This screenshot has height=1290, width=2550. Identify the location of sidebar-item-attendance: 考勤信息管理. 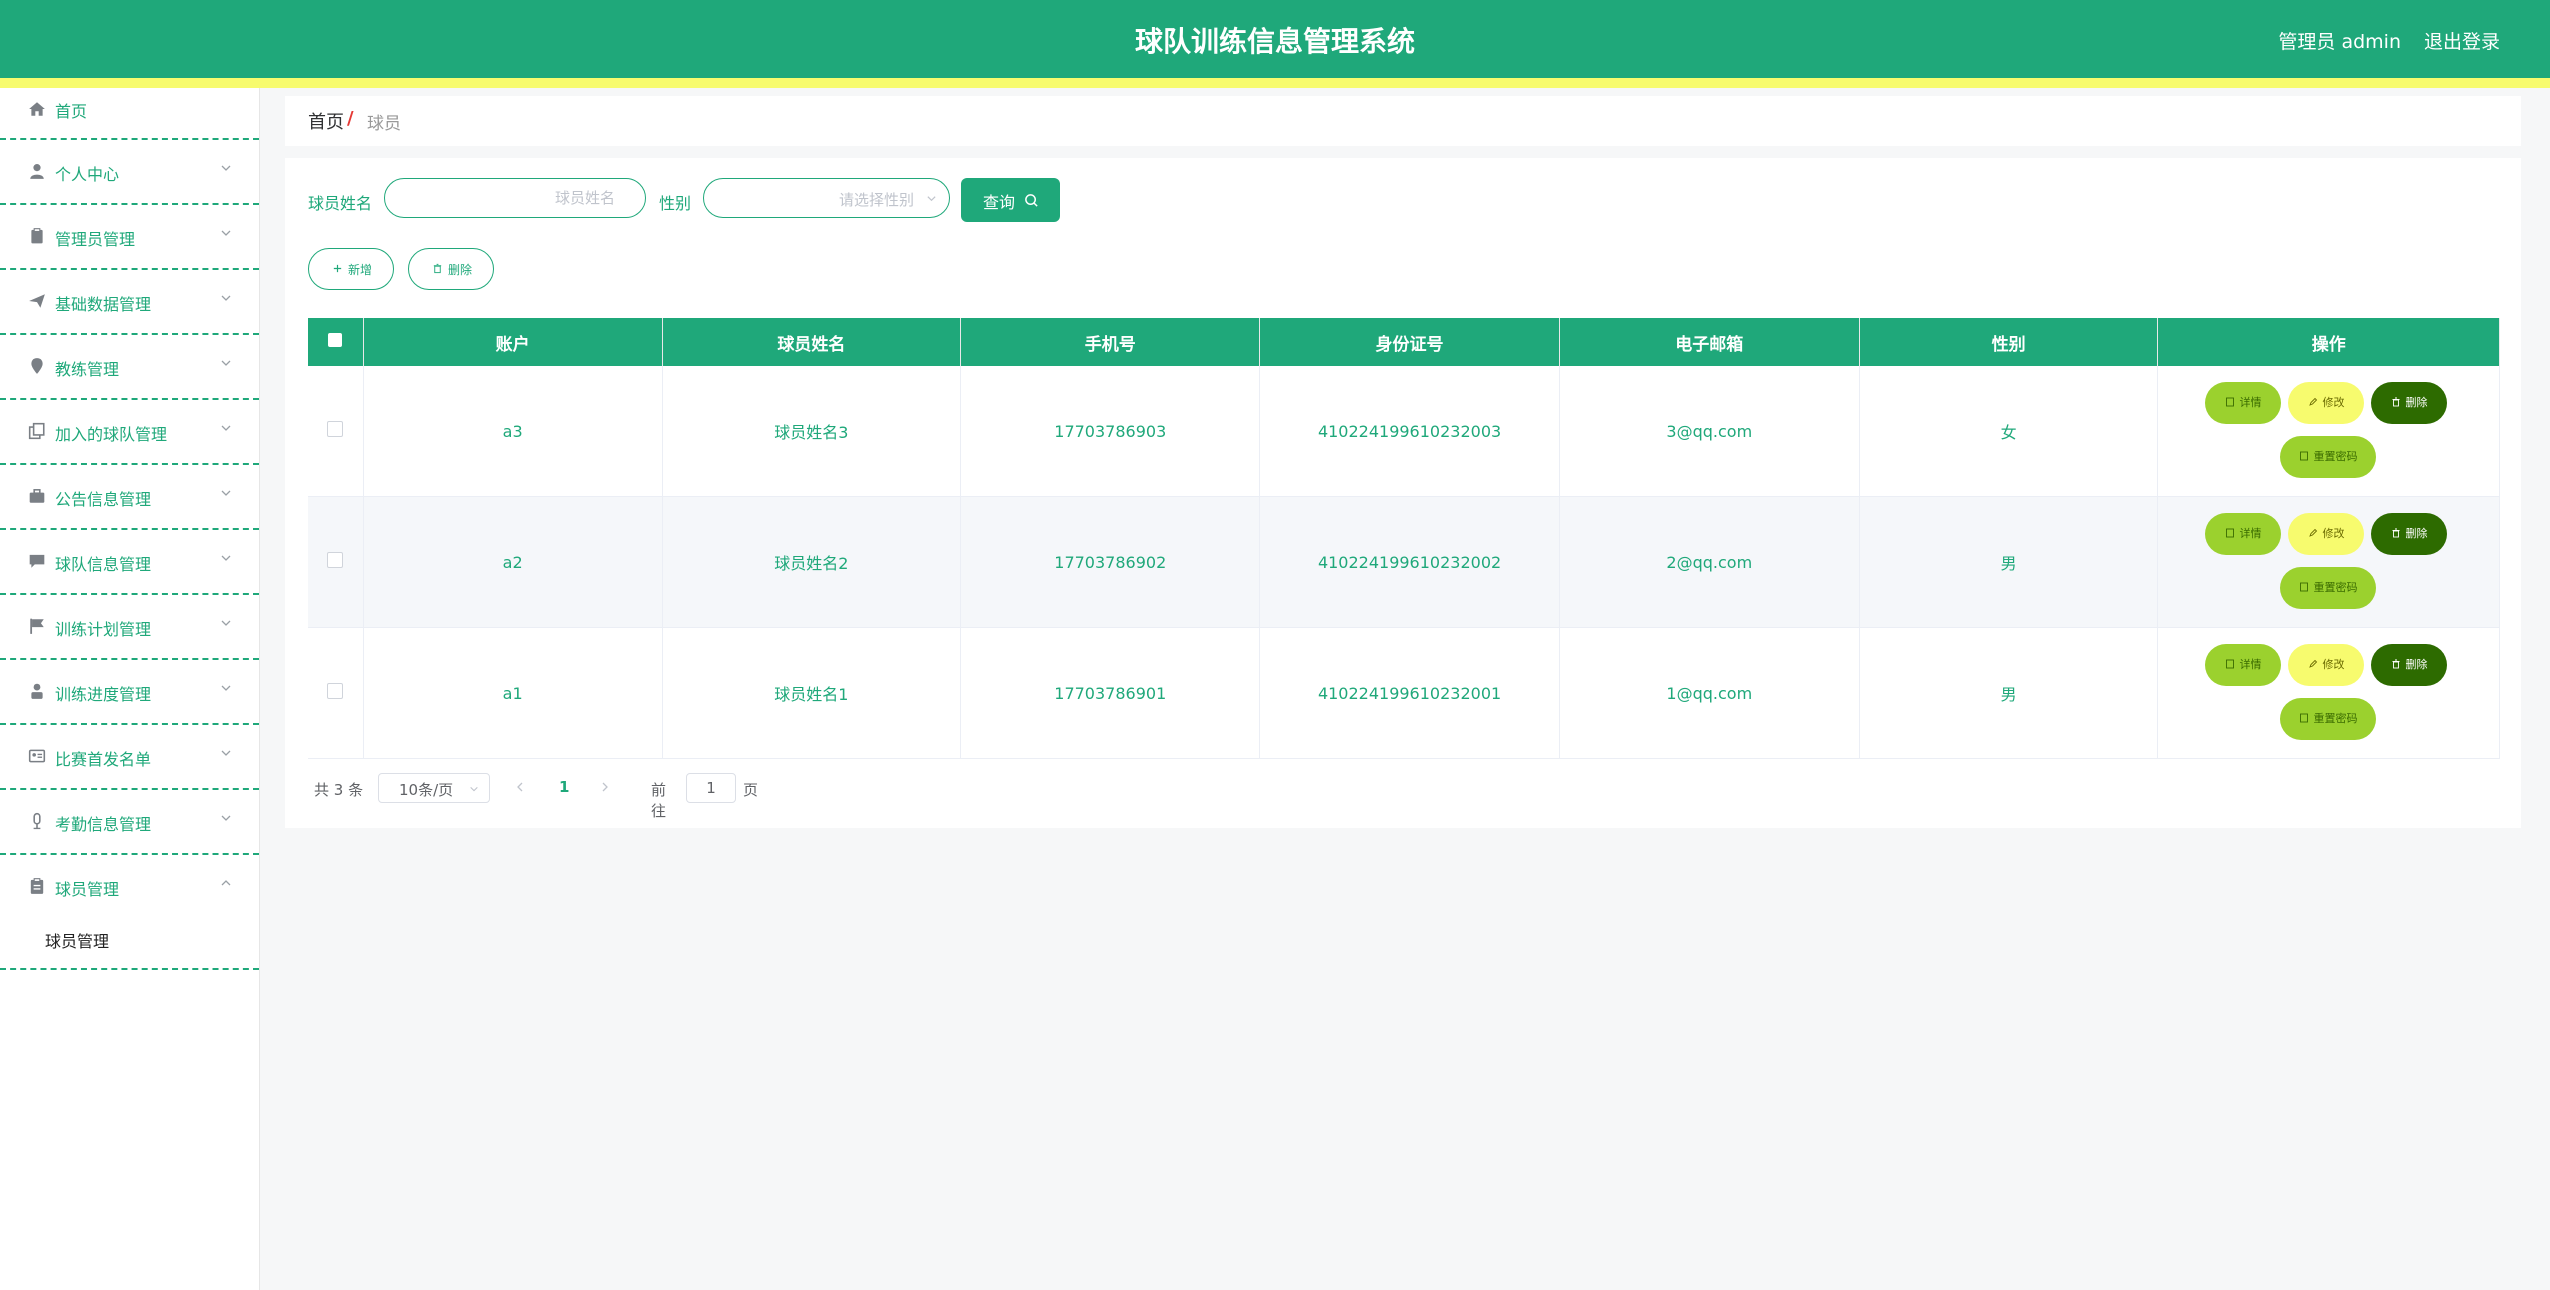
(129, 822).